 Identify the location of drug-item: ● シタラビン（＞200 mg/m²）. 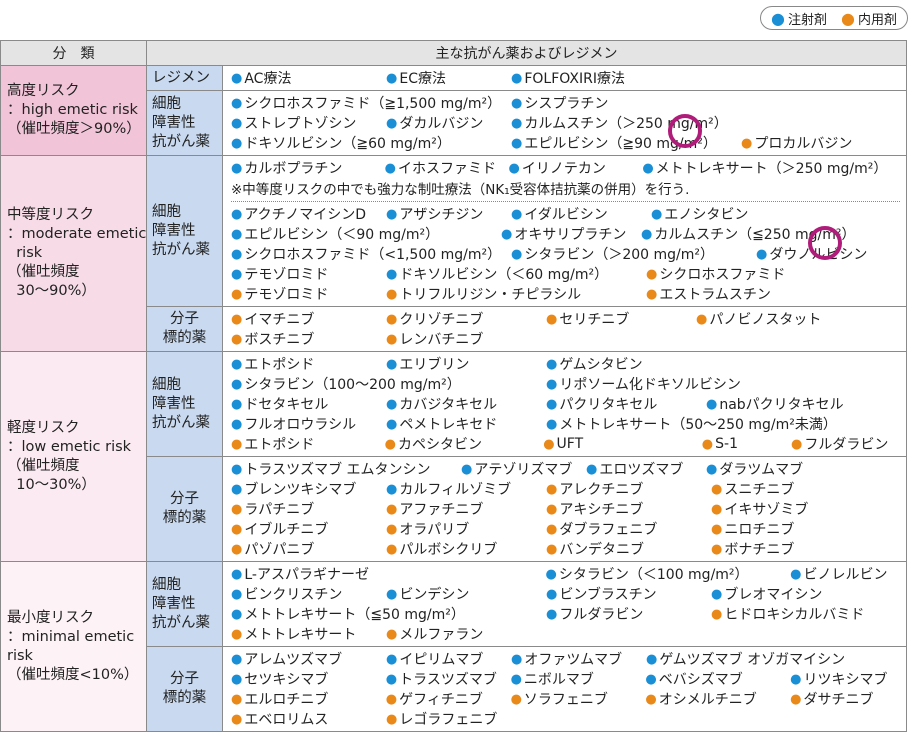
(633, 254).